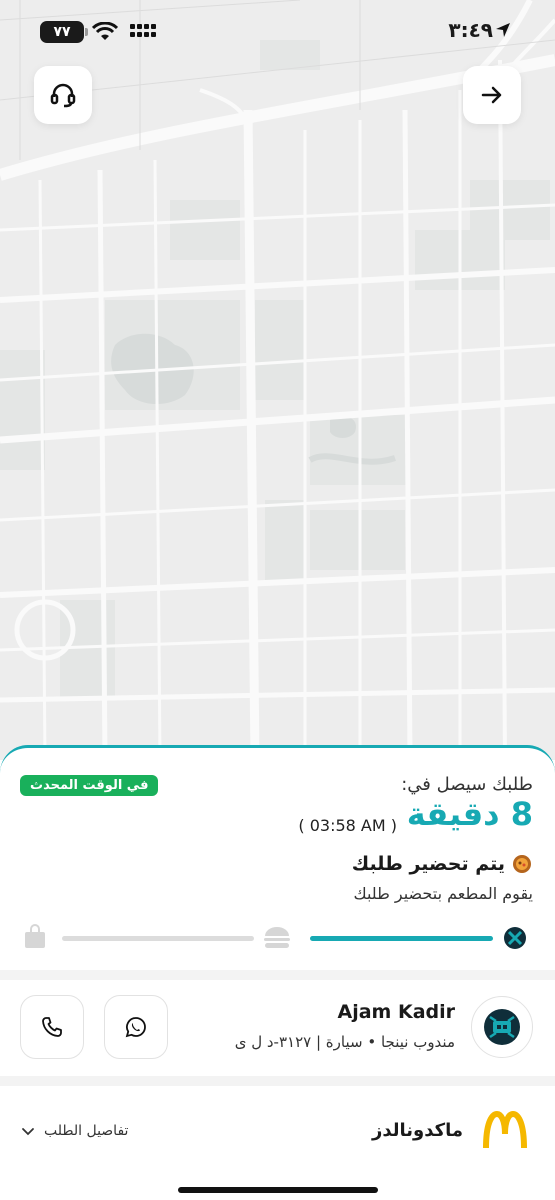  What do you see at coordinates (347, 825) in the screenshot?
I see `eta-time: ( 03:58 AM )` at bounding box center [347, 825].